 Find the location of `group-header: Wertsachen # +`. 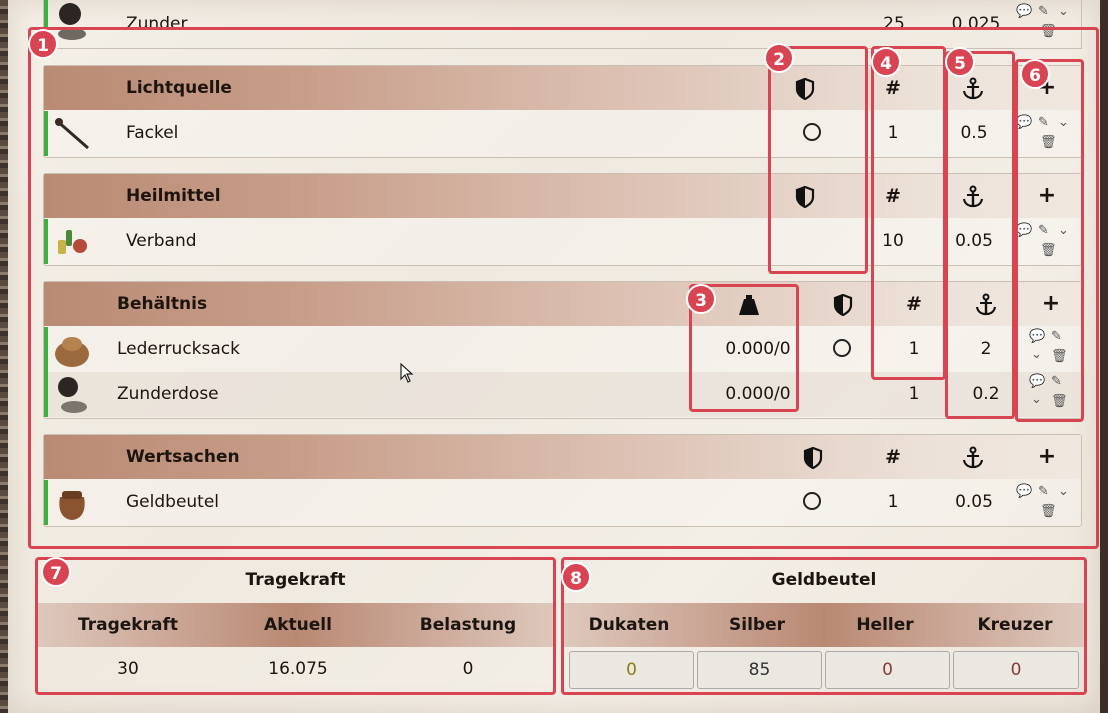

group-header: Wertsachen # + is located at coordinates (562, 457).